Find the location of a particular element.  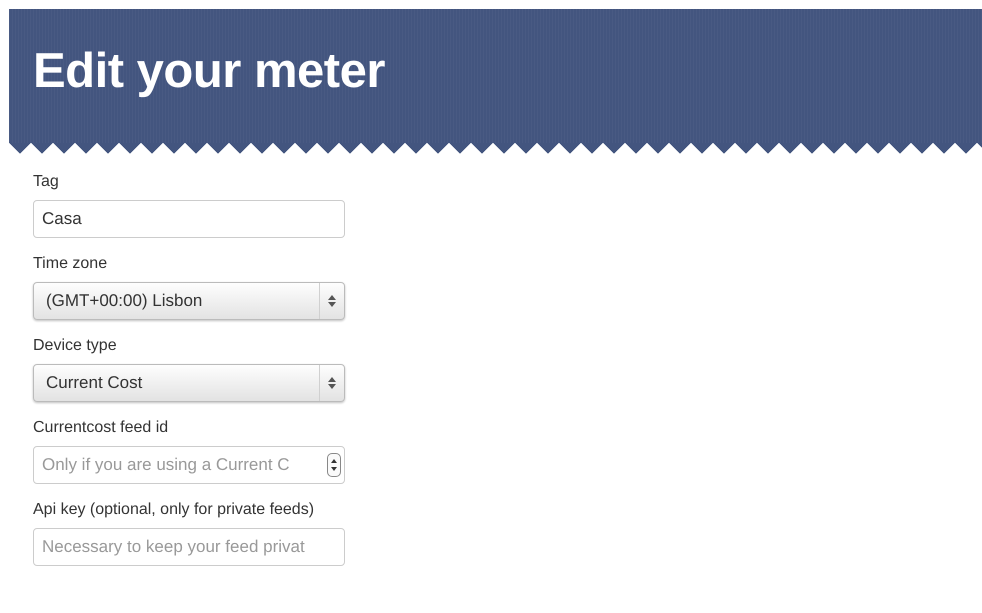

input-field: Necessary to keep your feed privat is located at coordinates (189, 547).